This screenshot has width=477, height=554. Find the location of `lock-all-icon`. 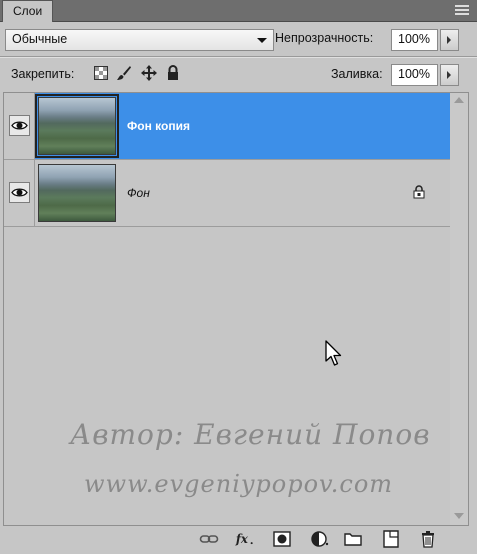

lock-all-icon is located at coordinates (173, 73).